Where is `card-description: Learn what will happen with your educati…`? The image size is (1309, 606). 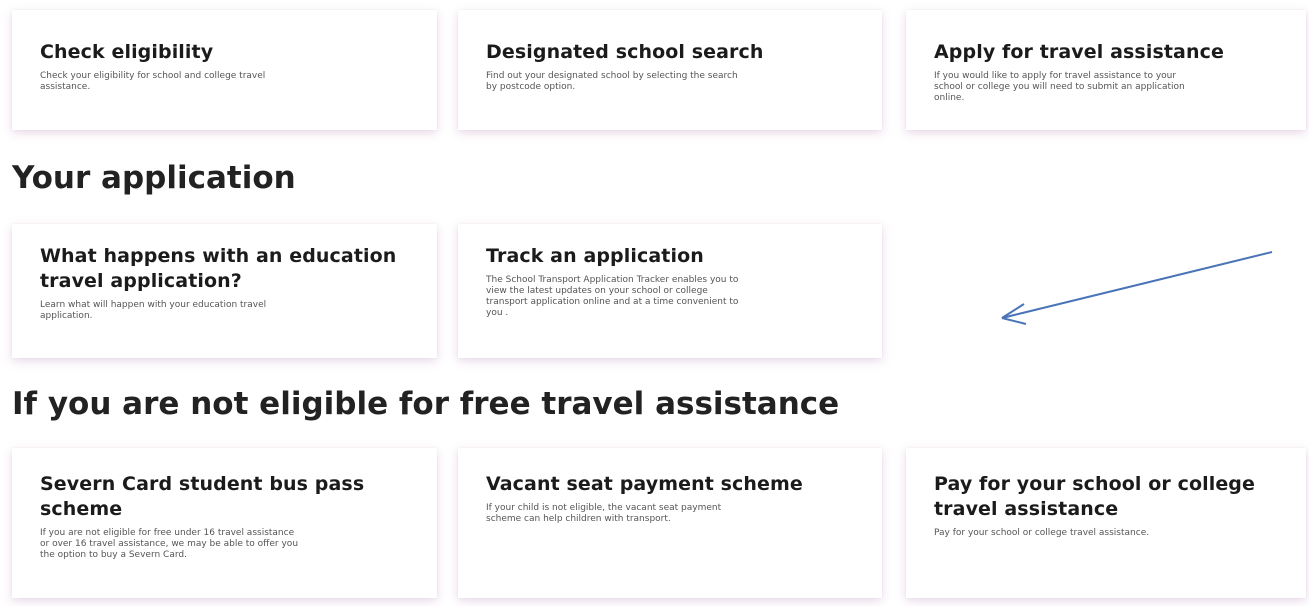 card-description: Learn what will happen with your educati… is located at coordinates (153, 310).